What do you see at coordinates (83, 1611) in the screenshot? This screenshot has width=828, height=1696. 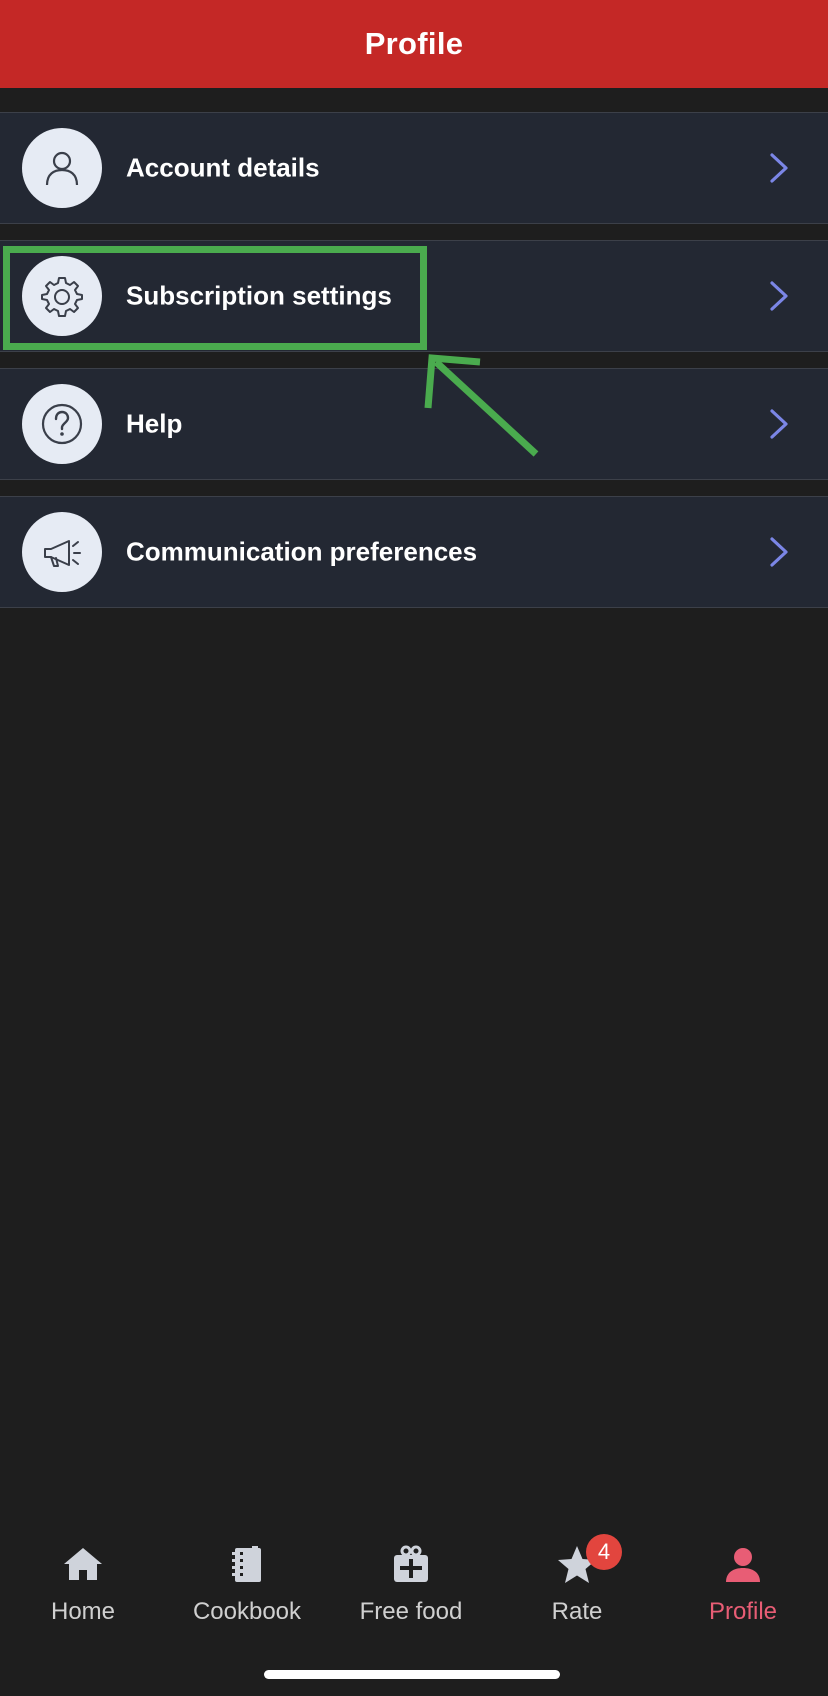 I see `tab-label: Home` at bounding box center [83, 1611].